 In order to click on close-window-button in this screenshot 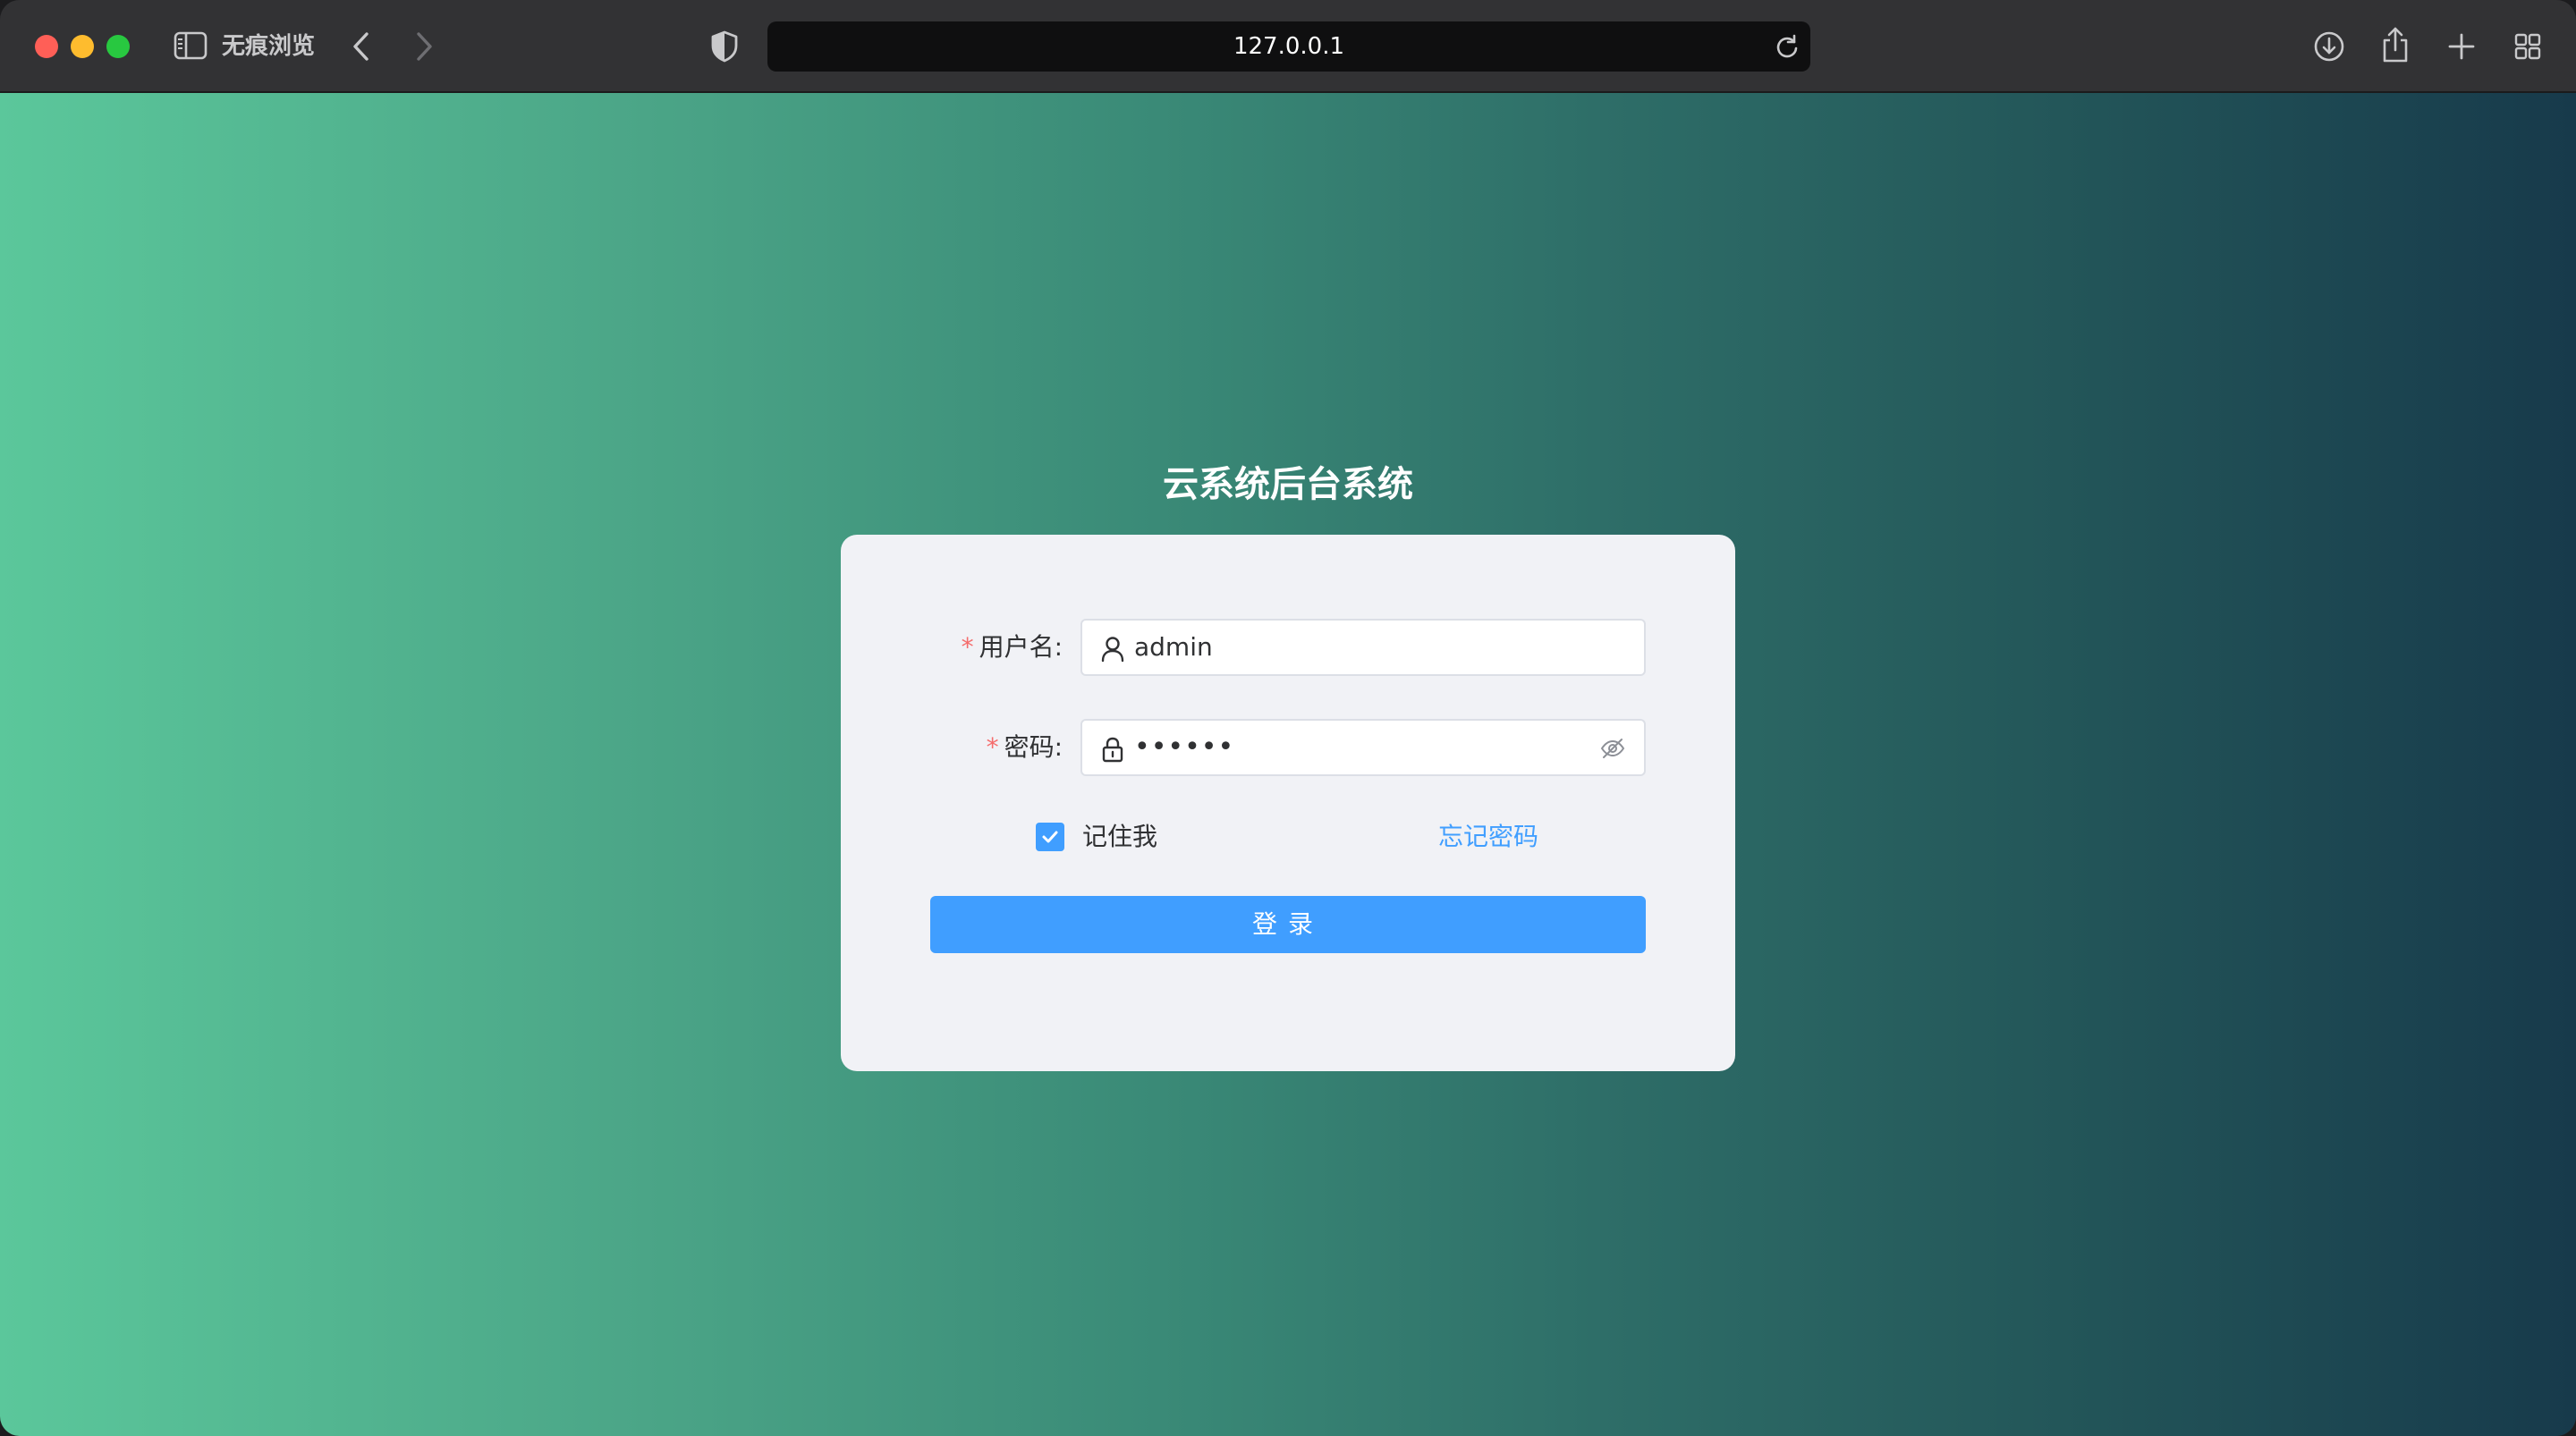, I will do `click(46, 46)`.